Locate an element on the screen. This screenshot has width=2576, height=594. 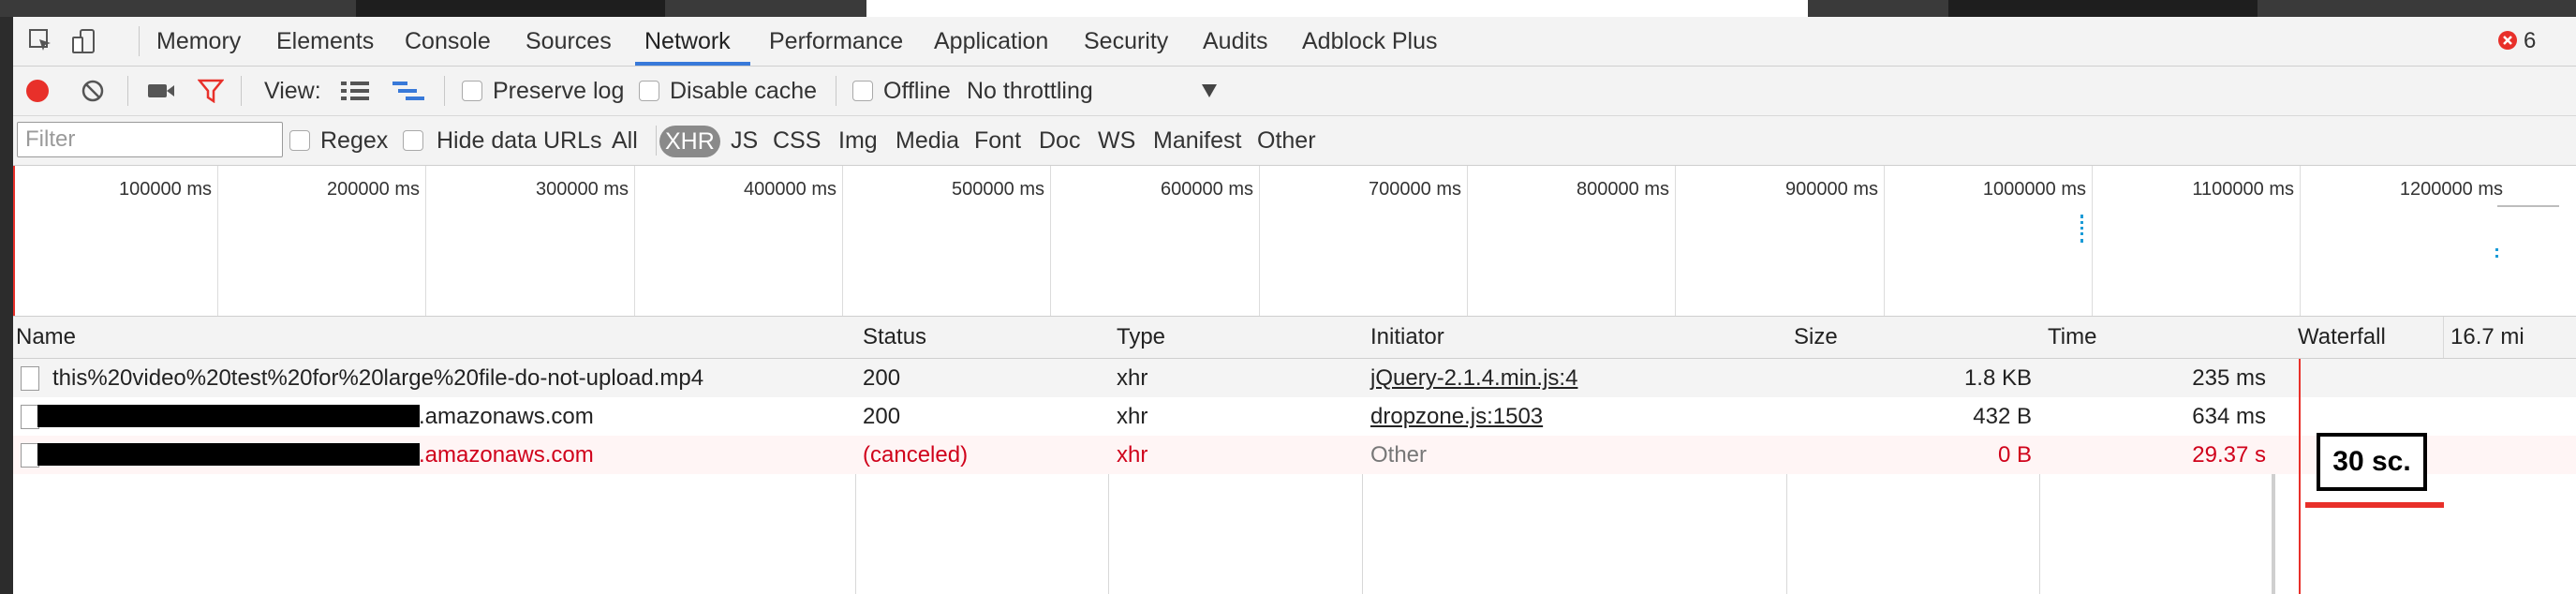
overview-tick-label: 1000000 ms is located at coordinates (2034, 189).